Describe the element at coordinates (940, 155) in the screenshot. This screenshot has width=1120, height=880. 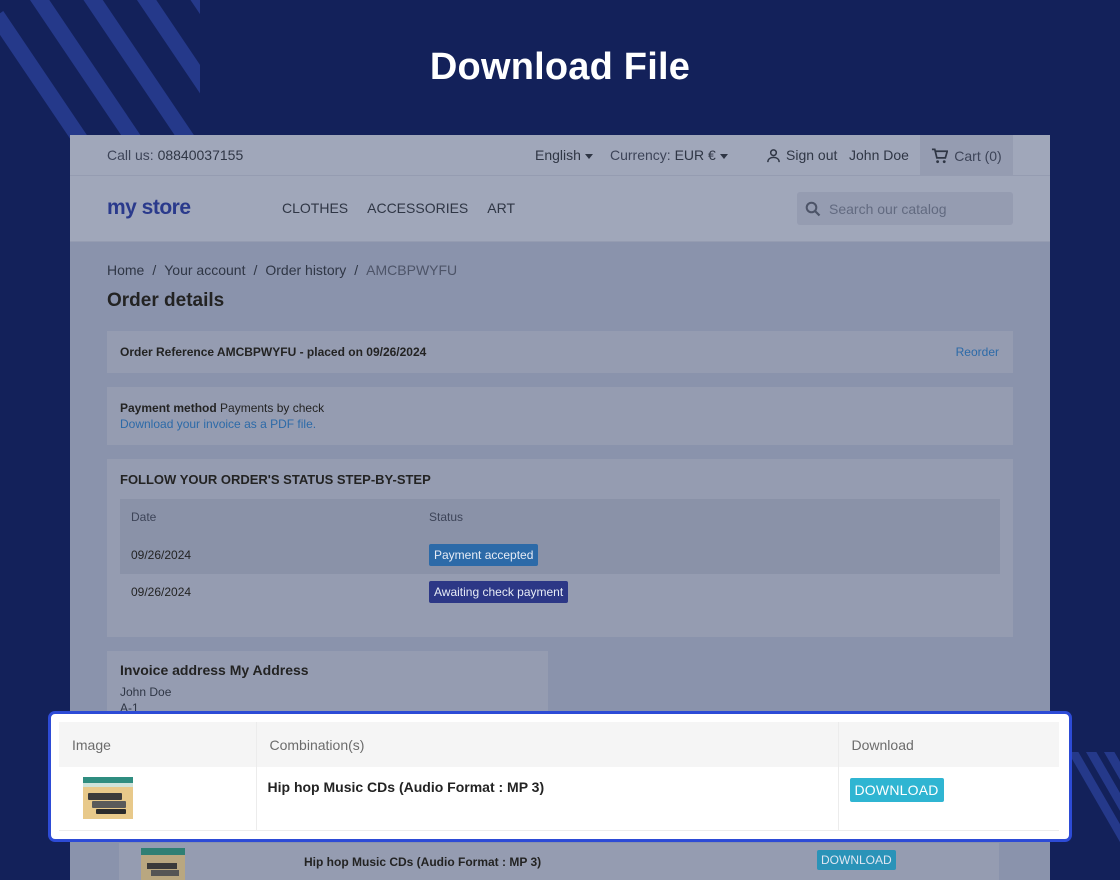
I see `cart-icon` at that location.